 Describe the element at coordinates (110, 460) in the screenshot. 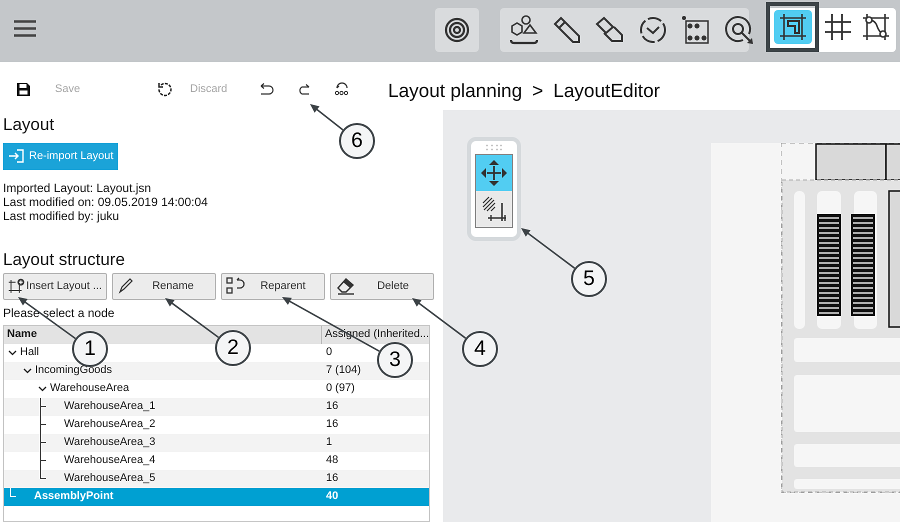

I see `node-name: WarehouseArea_4` at that location.